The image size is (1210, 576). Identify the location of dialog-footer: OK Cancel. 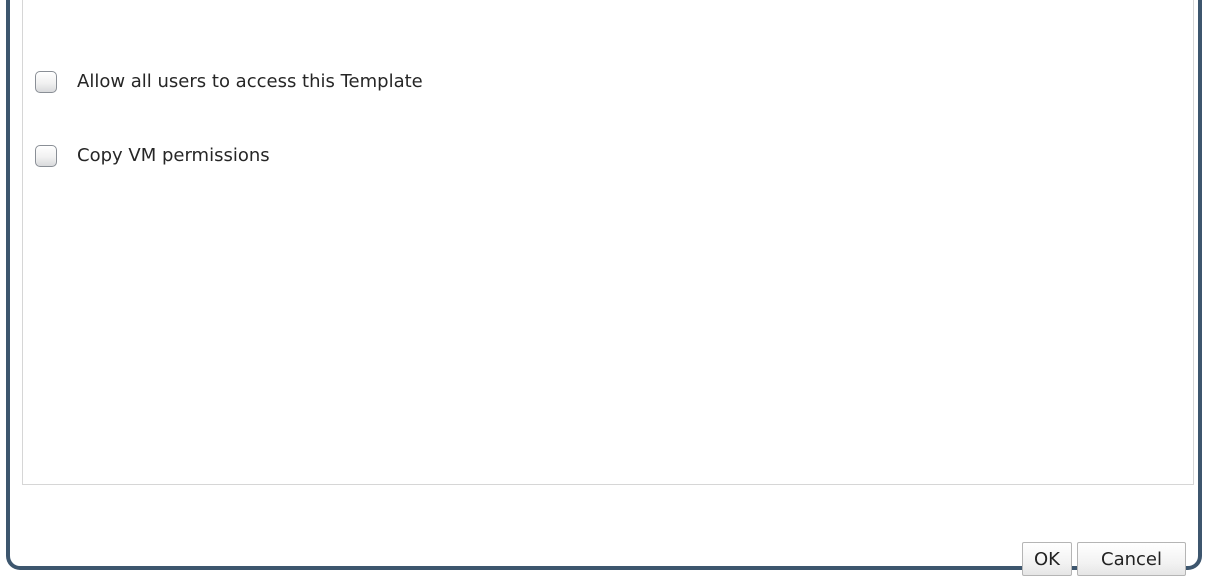
(1104, 559).